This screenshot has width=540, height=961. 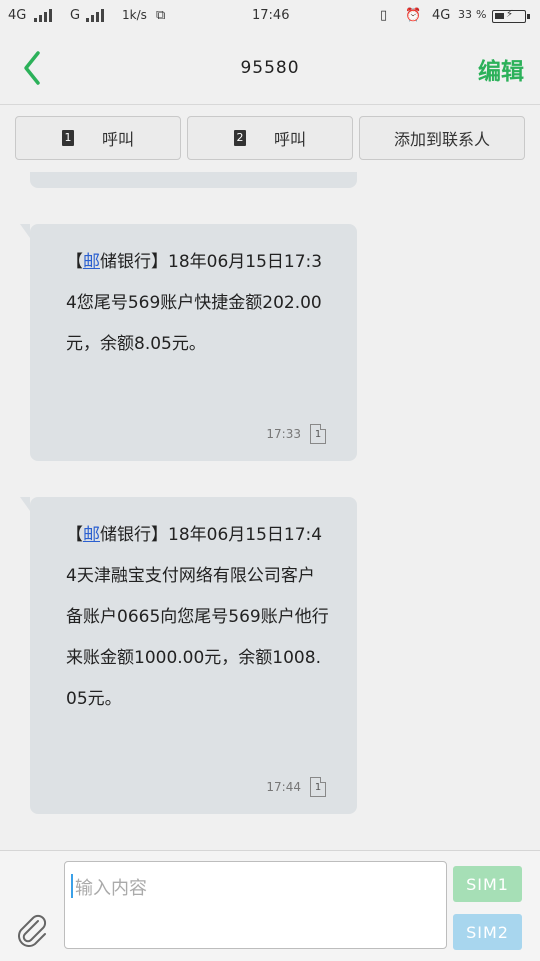 I want to click on clock-time: 17:46, so click(x=271, y=15).